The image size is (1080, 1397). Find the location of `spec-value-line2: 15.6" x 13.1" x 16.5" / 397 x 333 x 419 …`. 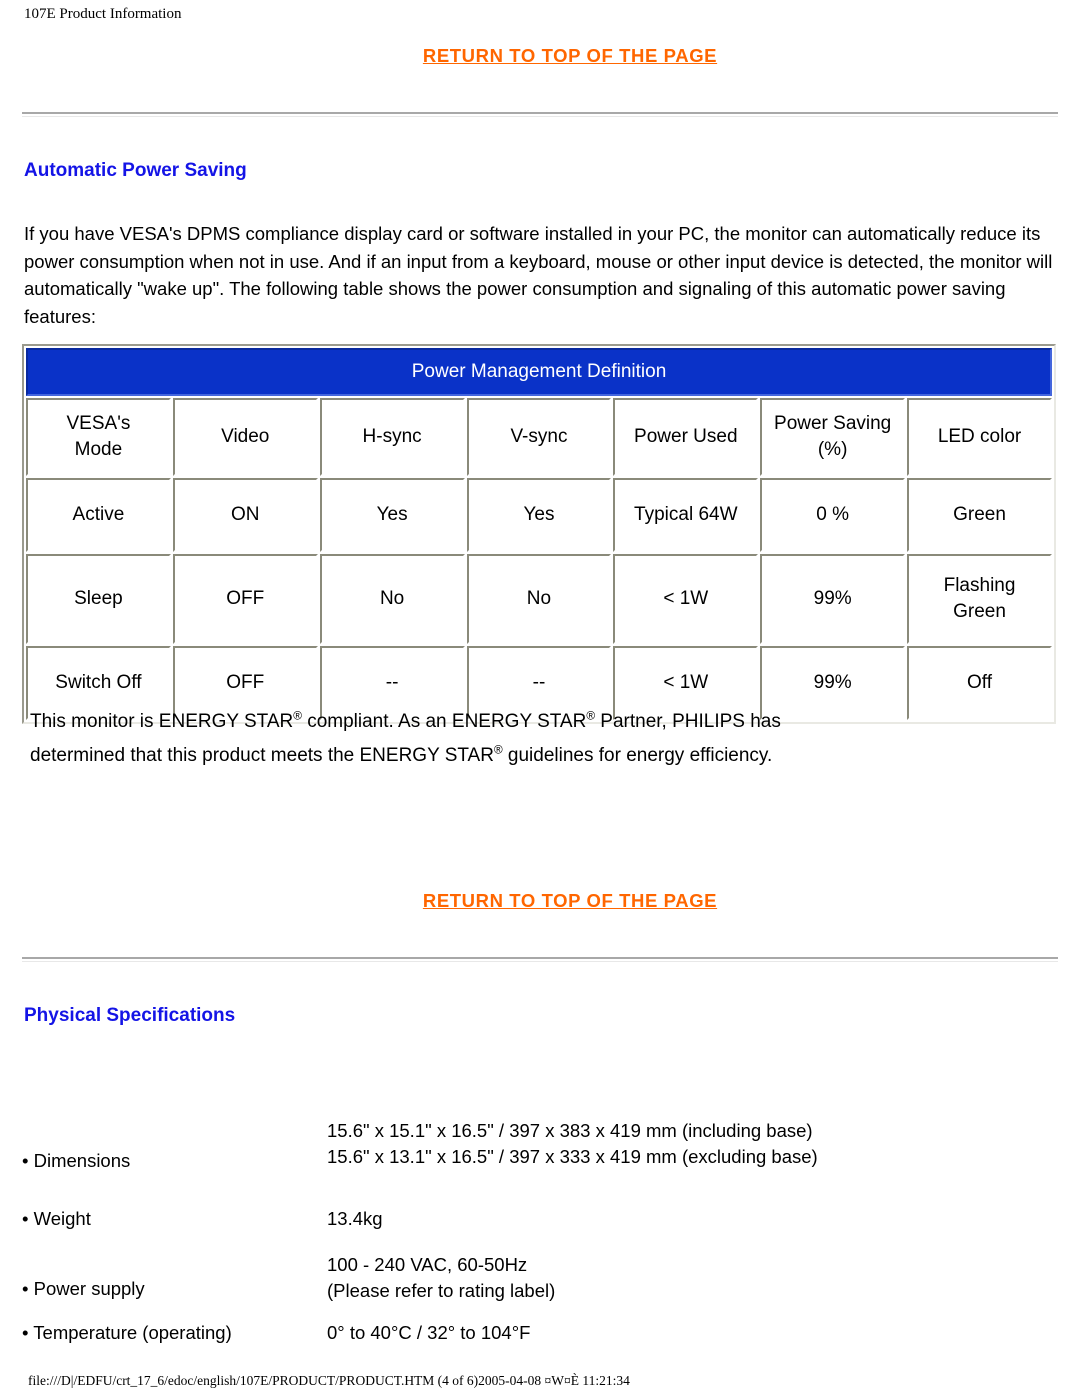

spec-value-line2: 15.6" x 13.1" x 16.5" / 397 x 333 x 419 … is located at coordinates (572, 1156).